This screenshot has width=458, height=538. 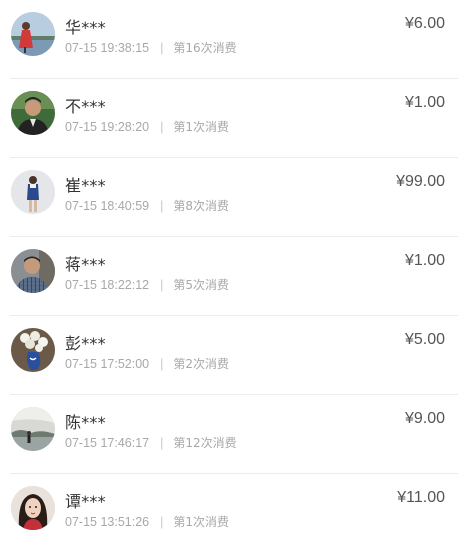 What do you see at coordinates (205, 48) in the screenshot?
I see `visit-count: 第16次消费` at bounding box center [205, 48].